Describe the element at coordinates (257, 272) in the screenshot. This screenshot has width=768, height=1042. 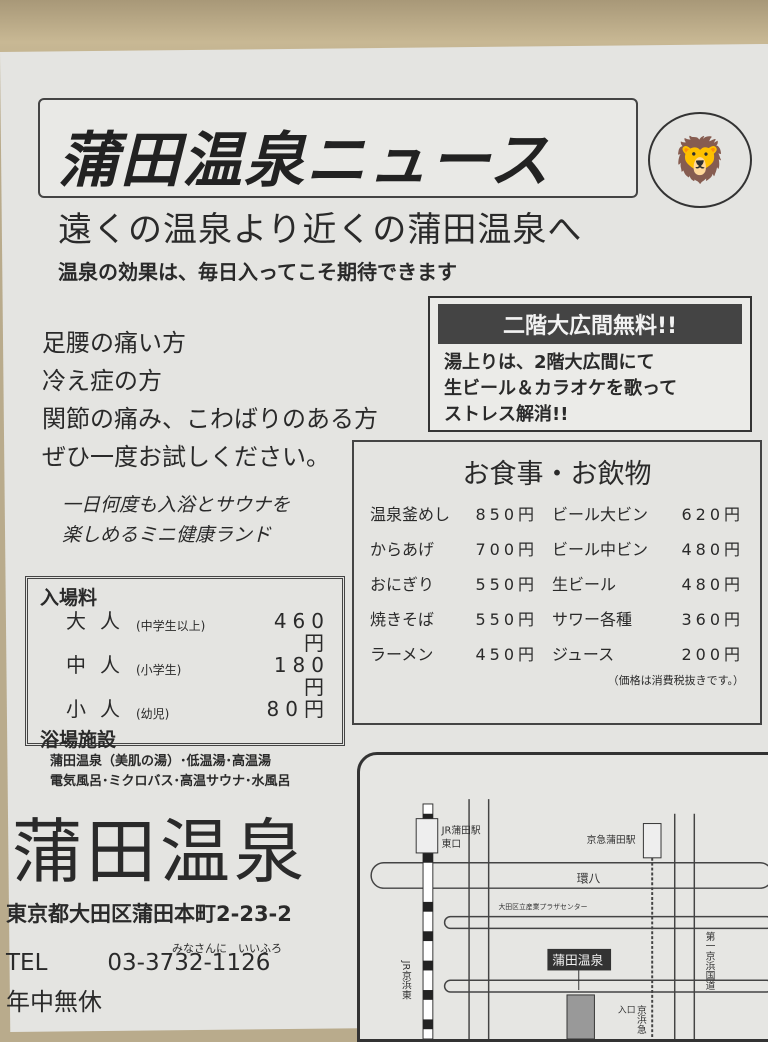
I see `subtagline: 温泉の効果は、毎日入ってこそ期待できます` at that location.